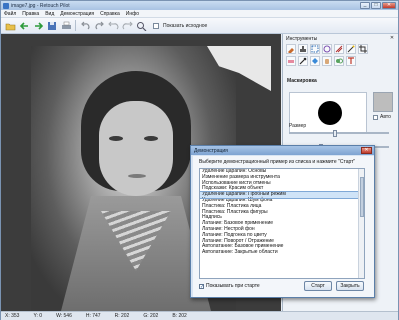 This screenshot has height=320, width=399. Describe the element at coordinates (298, 126) in the screenshot. I see `size-label: Размер` at that location.